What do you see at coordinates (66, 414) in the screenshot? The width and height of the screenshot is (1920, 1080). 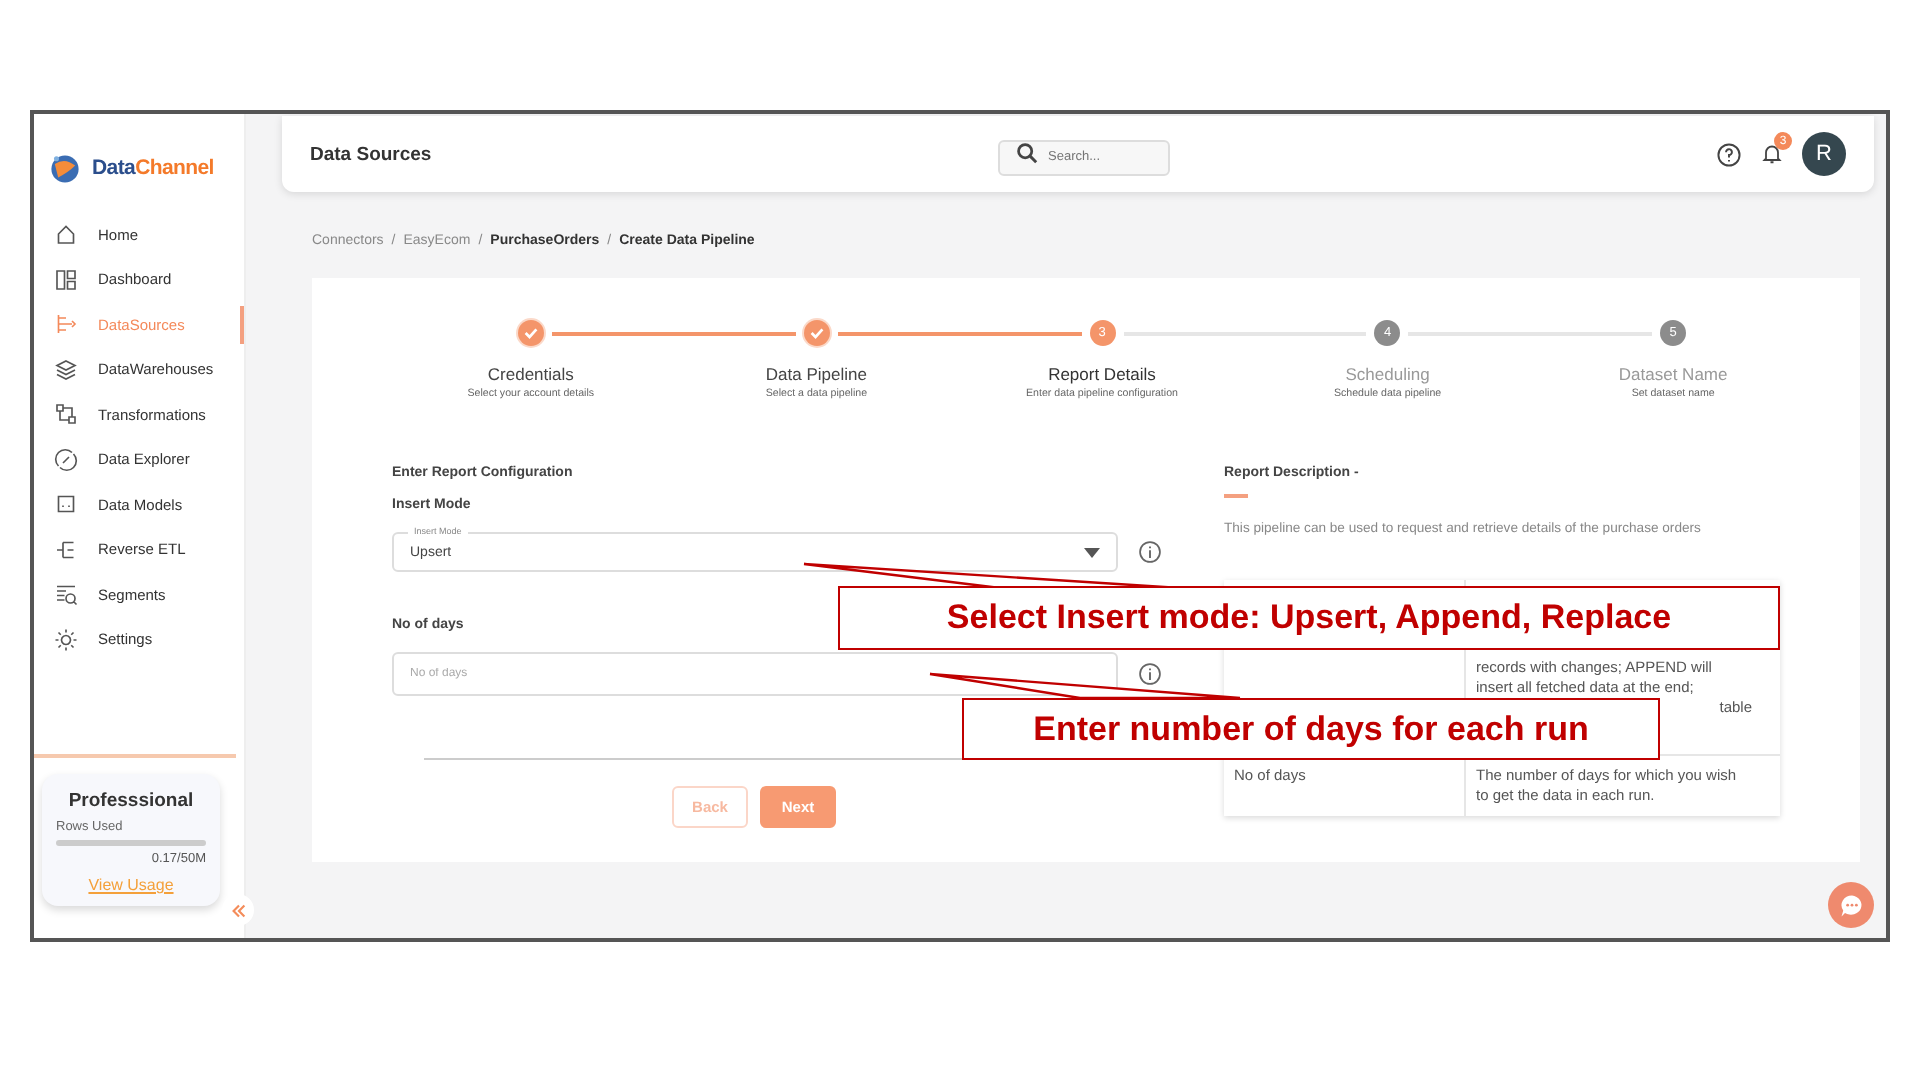 I see `transform-icon` at bounding box center [66, 414].